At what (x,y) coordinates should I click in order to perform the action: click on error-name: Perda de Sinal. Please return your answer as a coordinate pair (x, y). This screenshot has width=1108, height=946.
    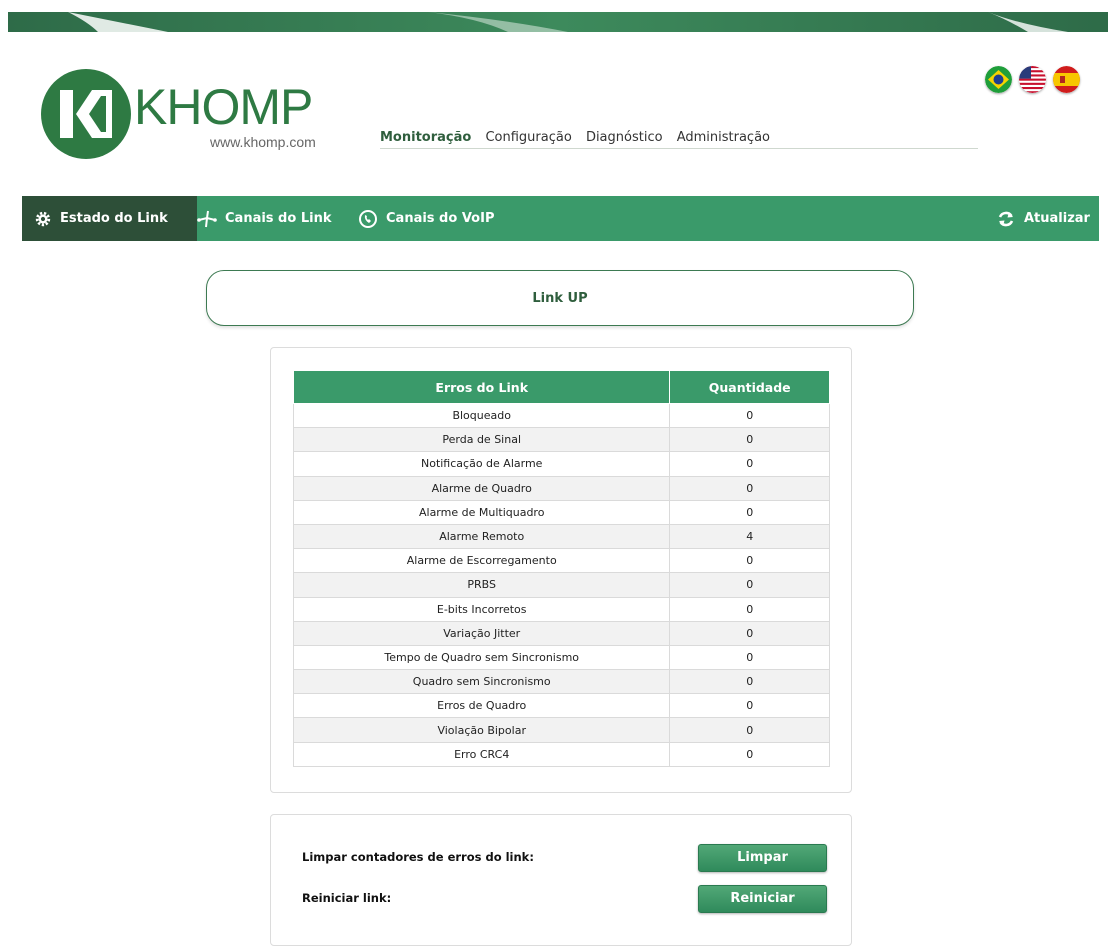
    Looking at the image, I should click on (481, 440).